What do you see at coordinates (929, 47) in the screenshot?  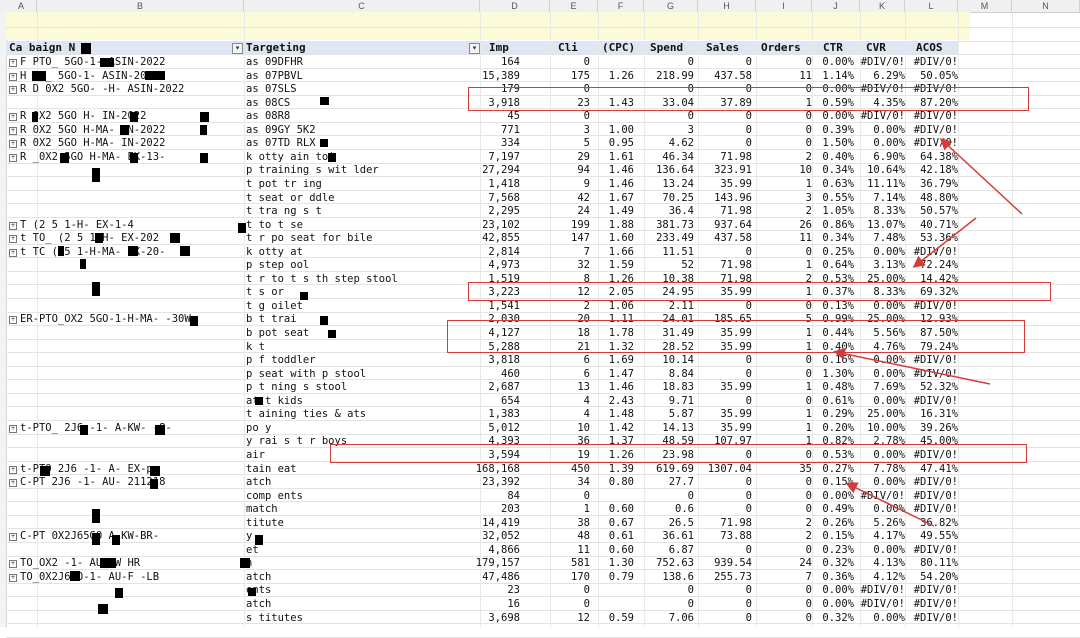 I see `header-acos: ACOS` at bounding box center [929, 47].